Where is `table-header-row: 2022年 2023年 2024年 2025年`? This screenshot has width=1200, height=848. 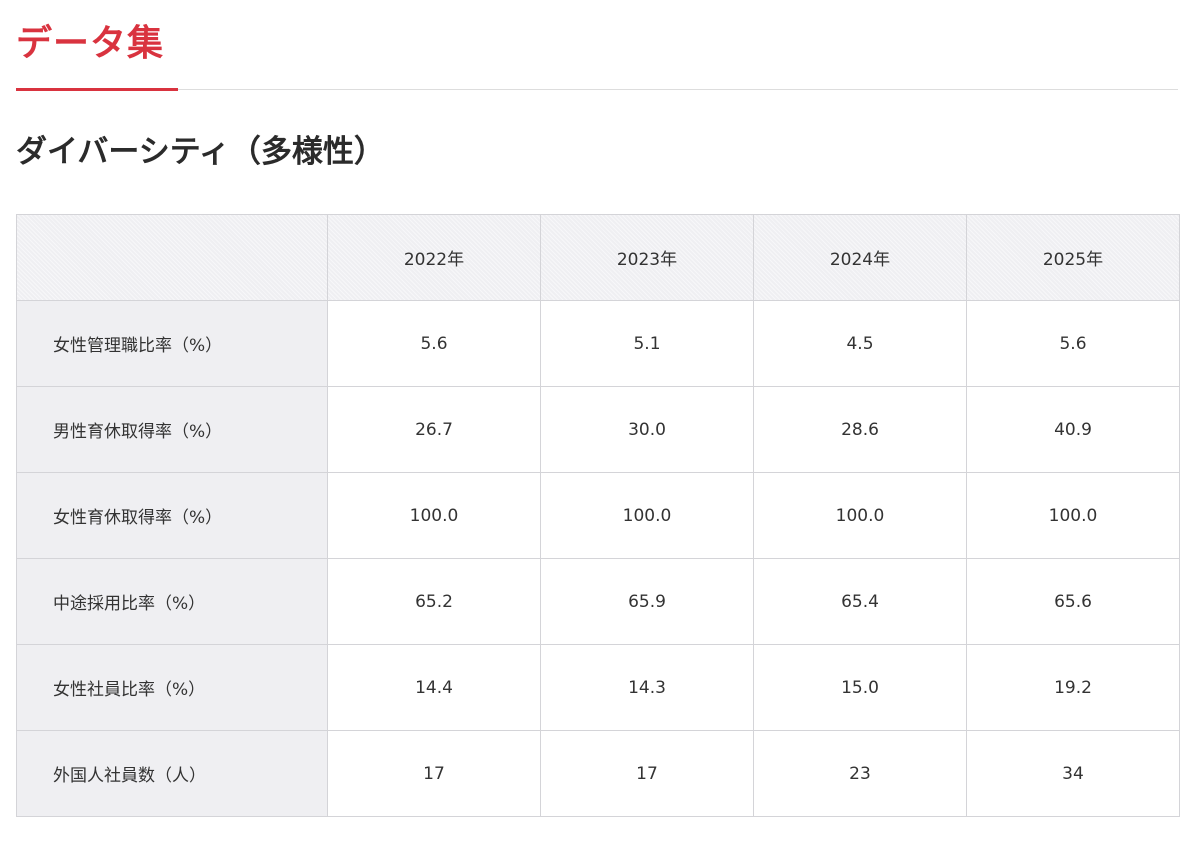 table-header-row: 2022年 2023年 2024年 2025年 is located at coordinates (598, 257).